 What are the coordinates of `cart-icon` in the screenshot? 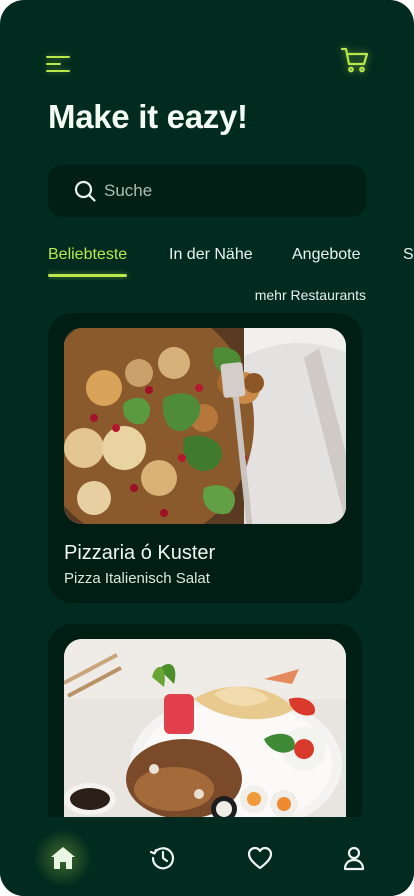 It's located at (355, 60).